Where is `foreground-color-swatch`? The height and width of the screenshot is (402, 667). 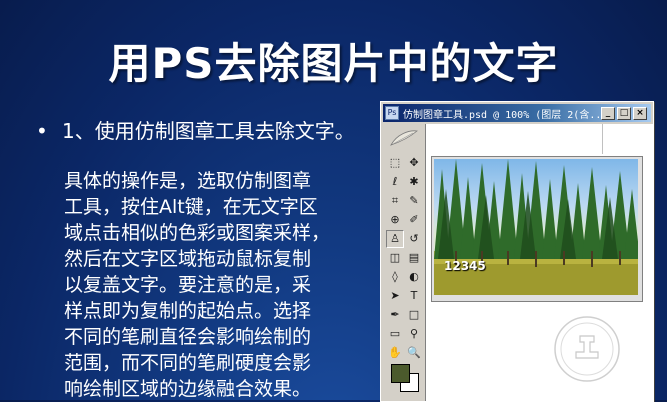
foreground-color-swatch is located at coordinates (400, 373).